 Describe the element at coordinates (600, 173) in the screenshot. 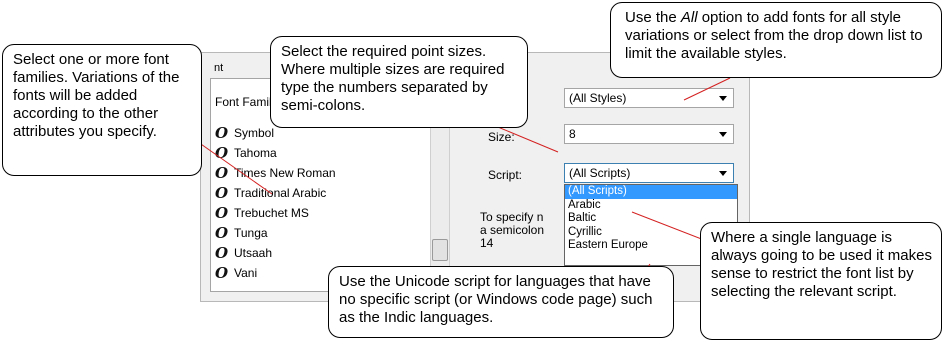

I see `script-select-value: (All Scripts)` at that location.